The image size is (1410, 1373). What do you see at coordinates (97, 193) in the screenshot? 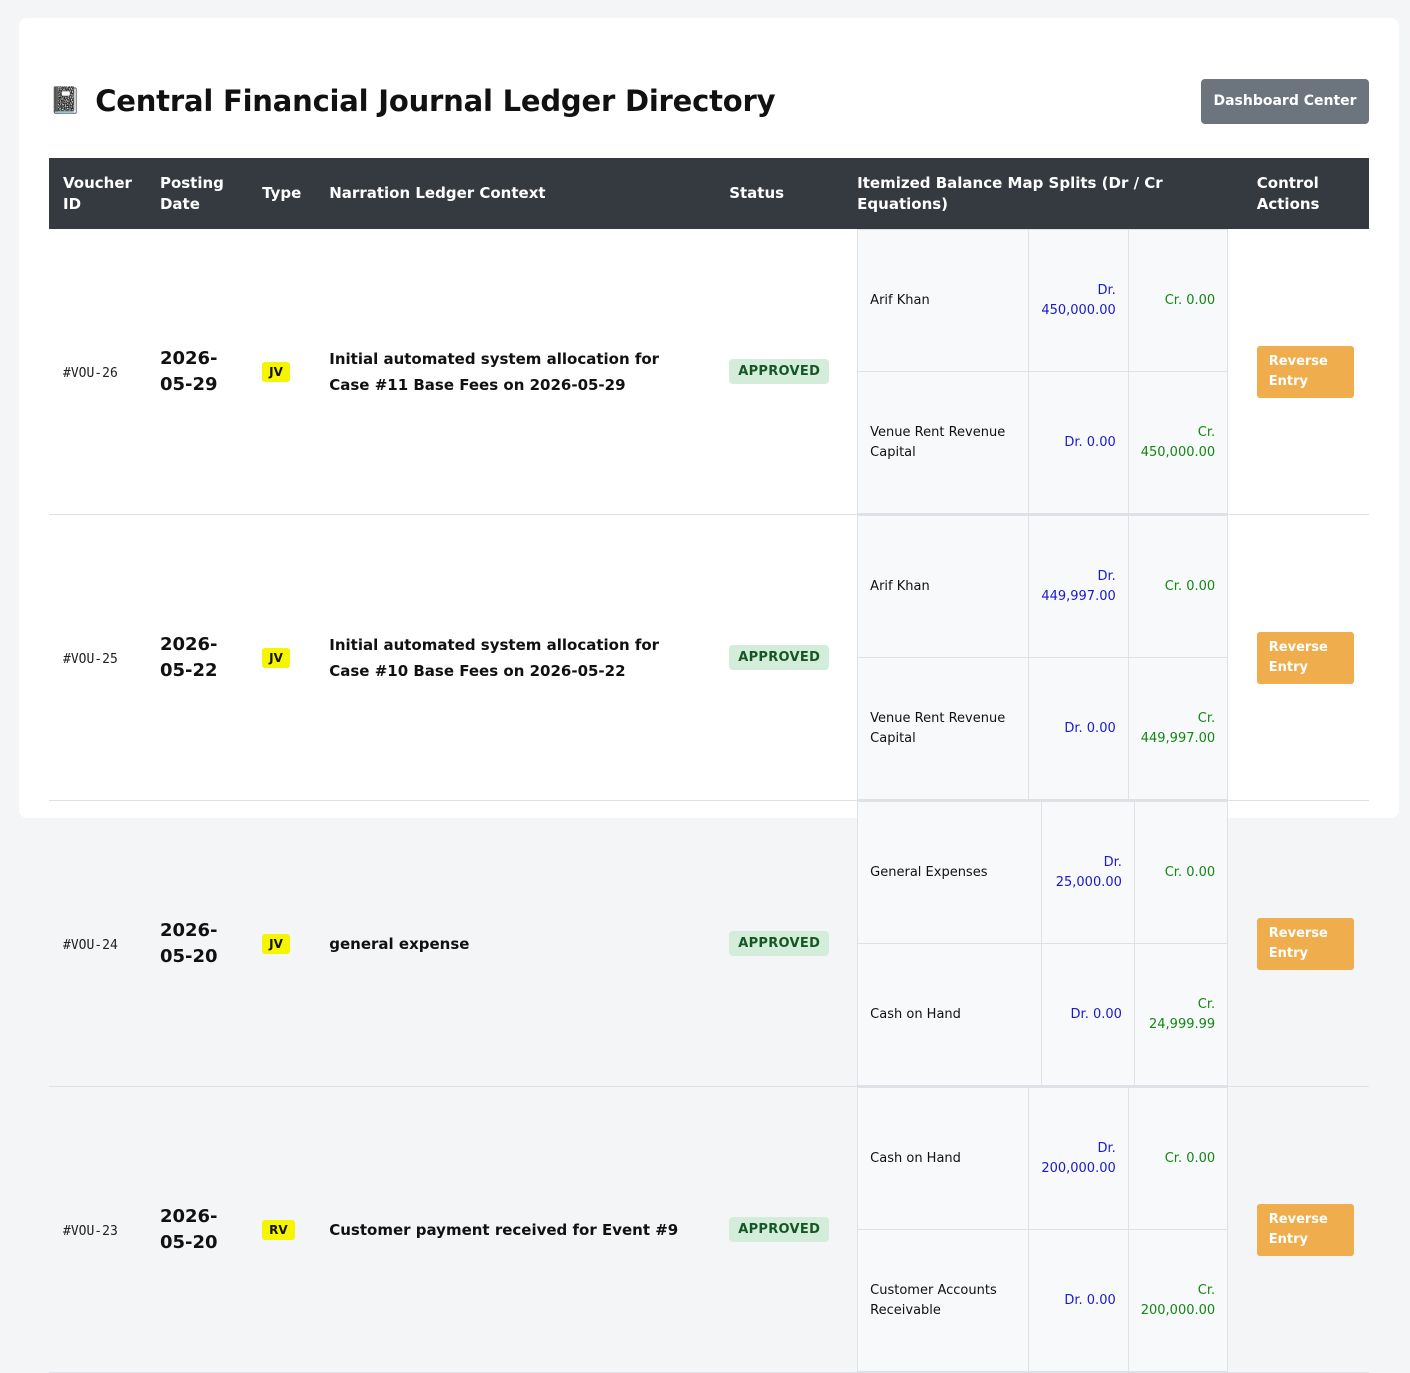
I see `column-header-voucher-id: Voucher ID` at bounding box center [97, 193].